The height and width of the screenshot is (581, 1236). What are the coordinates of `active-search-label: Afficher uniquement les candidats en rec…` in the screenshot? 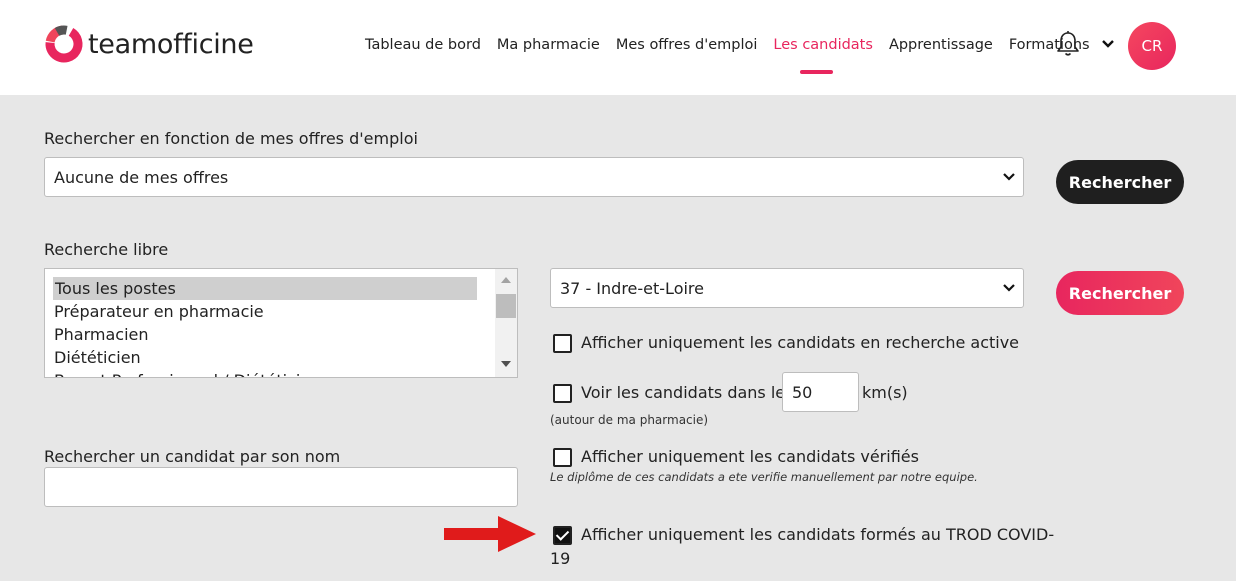 It's located at (800, 342).